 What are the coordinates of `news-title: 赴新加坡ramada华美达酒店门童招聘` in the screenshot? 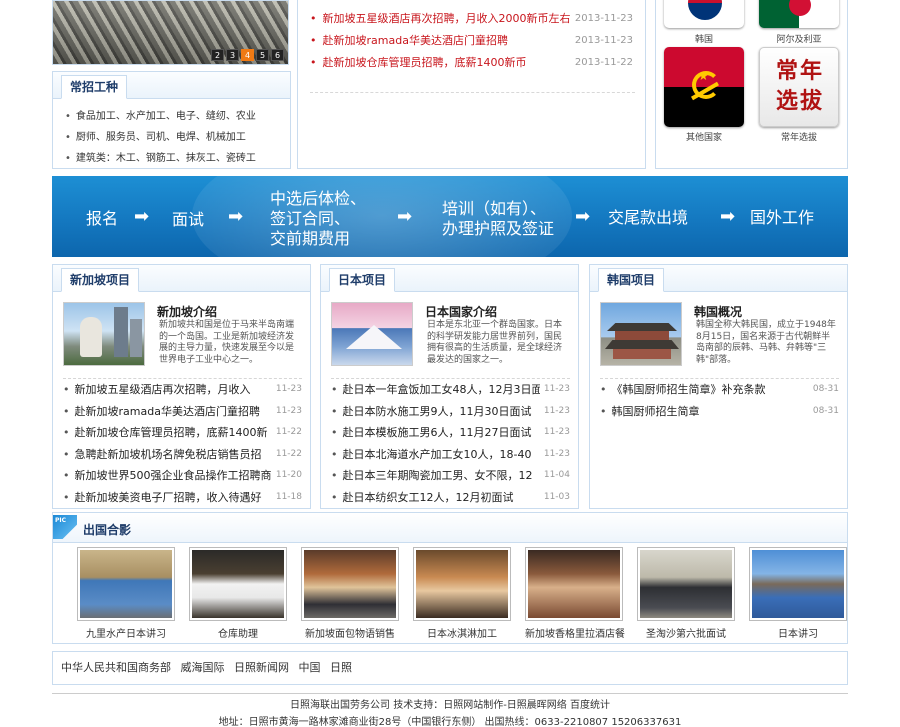 It's located at (409, 41).